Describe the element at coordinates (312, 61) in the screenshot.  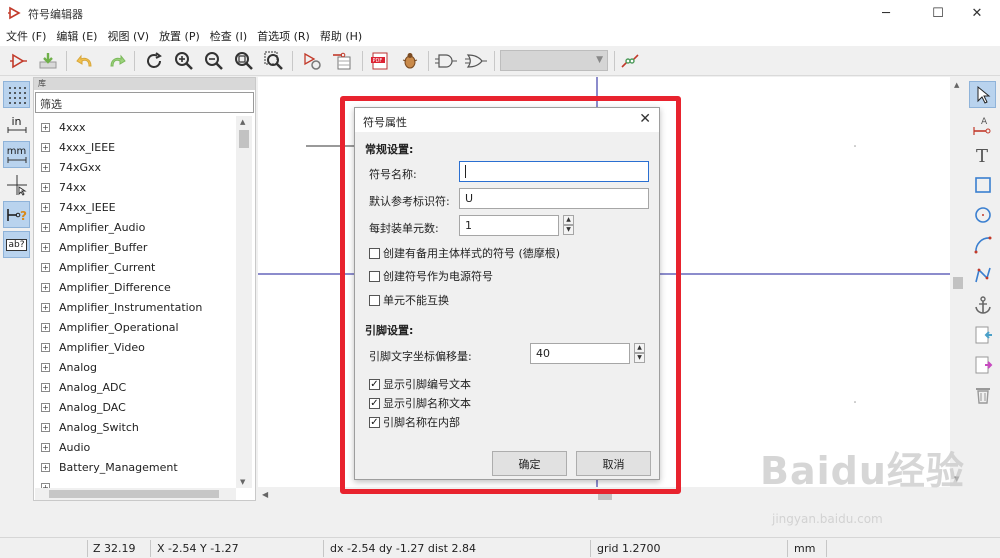
I see `symbol-properties-icon` at that location.